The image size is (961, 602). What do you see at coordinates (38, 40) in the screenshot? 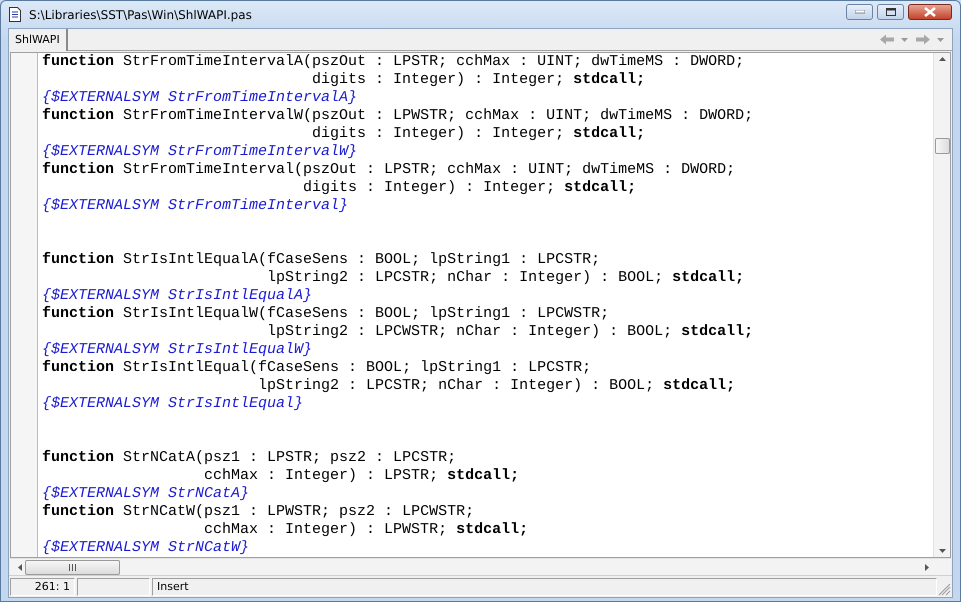
I see `file-tab: ShlWAPI` at bounding box center [38, 40].